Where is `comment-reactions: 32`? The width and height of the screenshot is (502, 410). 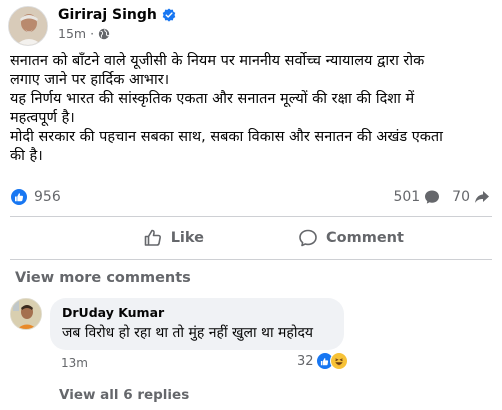 comment-reactions: 32 is located at coordinates (322, 361).